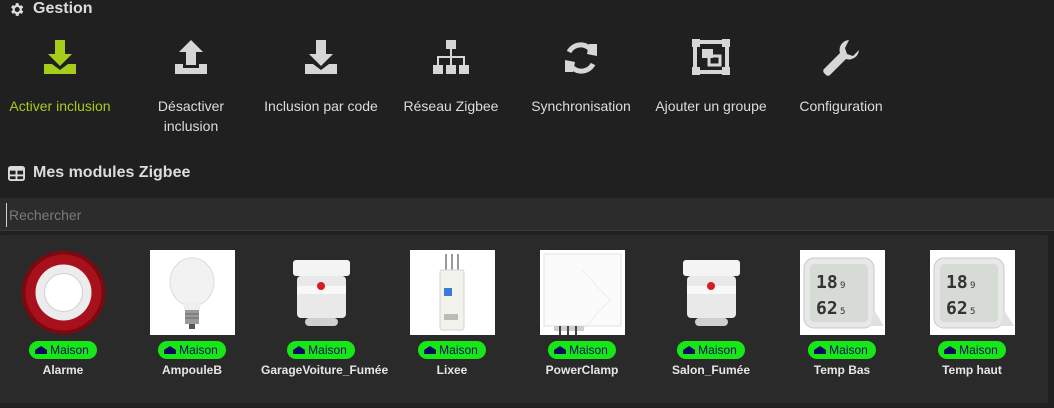  I want to click on module-name: Temp Bas, so click(842, 370).